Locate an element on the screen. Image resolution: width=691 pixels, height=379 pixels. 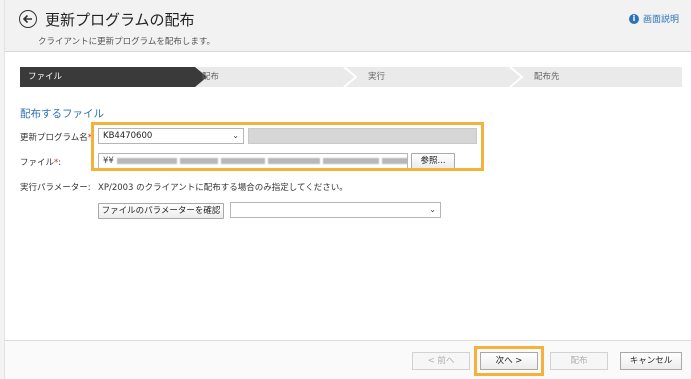
file-label: ファイル*: is located at coordinates (41, 163).